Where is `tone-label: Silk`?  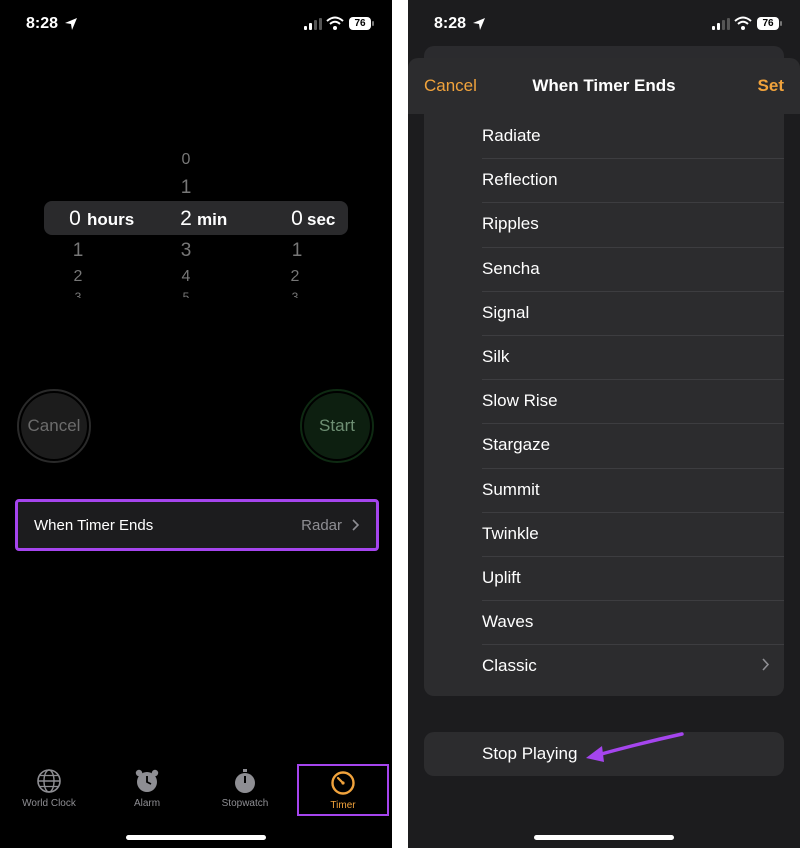
tone-label: Silk is located at coordinates (496, 357).